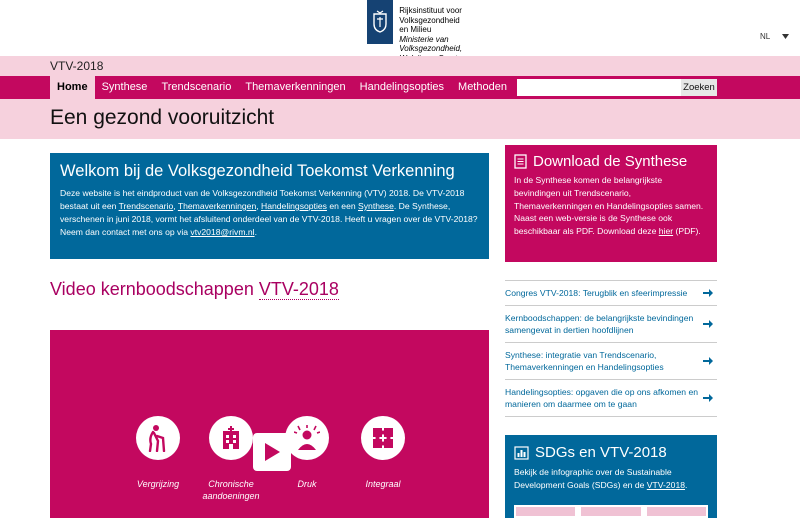  What do you see at coordinates (154, 289) in the screenshot?
I see `video-heading-text: Video kernboodschappen` at bounding box center [154, 289].